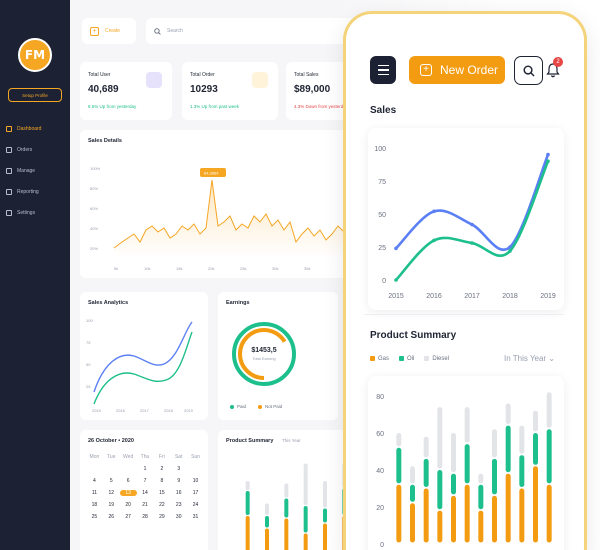 This screenshot has width=600, height=550. What do you see at coordinates (103, 89) in the screenshot?
I see `stat-value: 40,689` at bounding box center [103, 89].